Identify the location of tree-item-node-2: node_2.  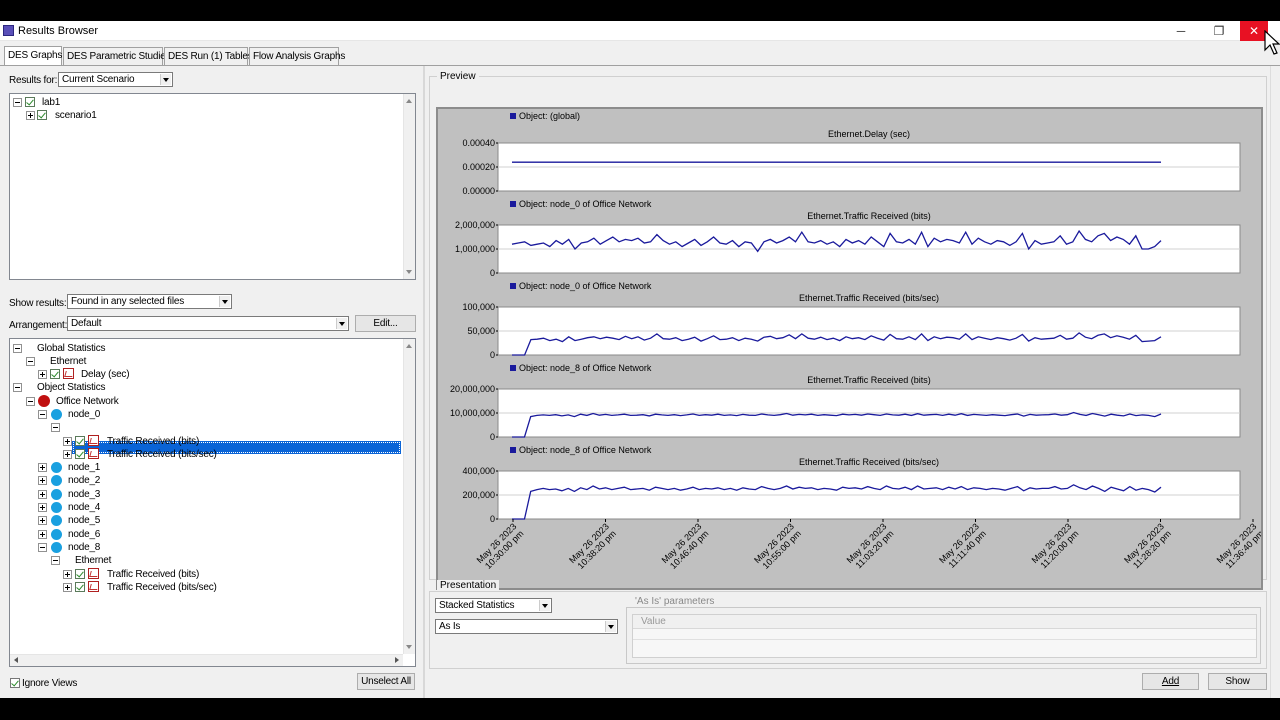
(84, 480).